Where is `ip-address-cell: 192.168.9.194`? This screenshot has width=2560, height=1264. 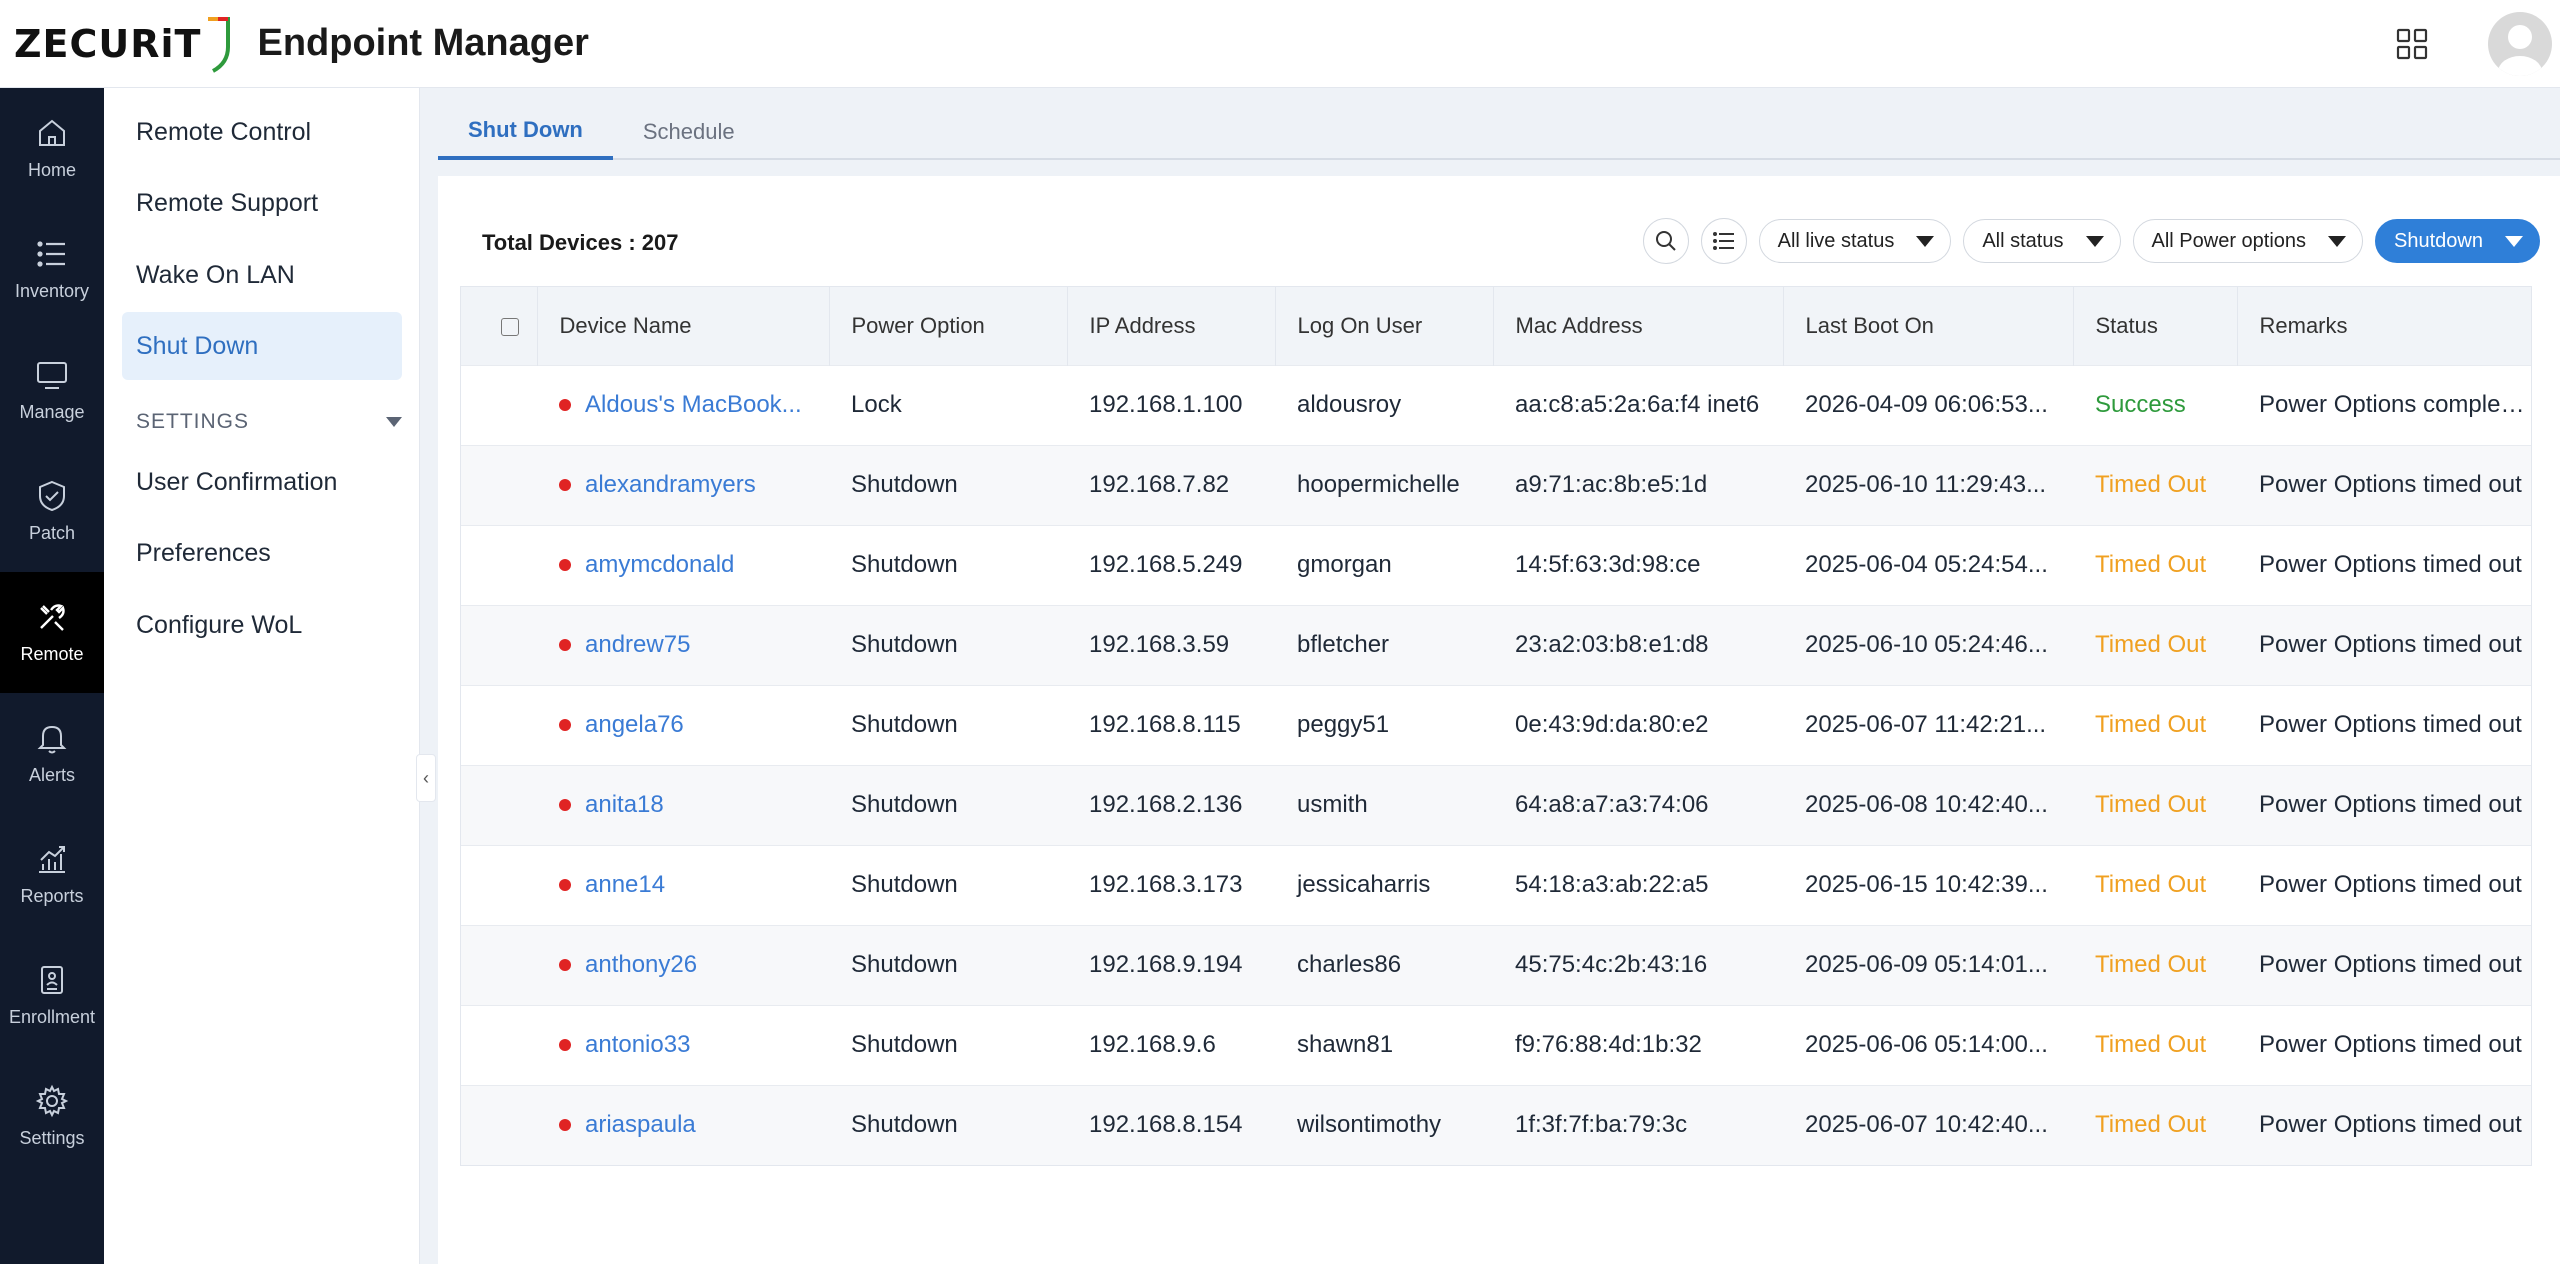
ip-address-cell: 192.168.9.194 is located at coordinates (1166, 964).